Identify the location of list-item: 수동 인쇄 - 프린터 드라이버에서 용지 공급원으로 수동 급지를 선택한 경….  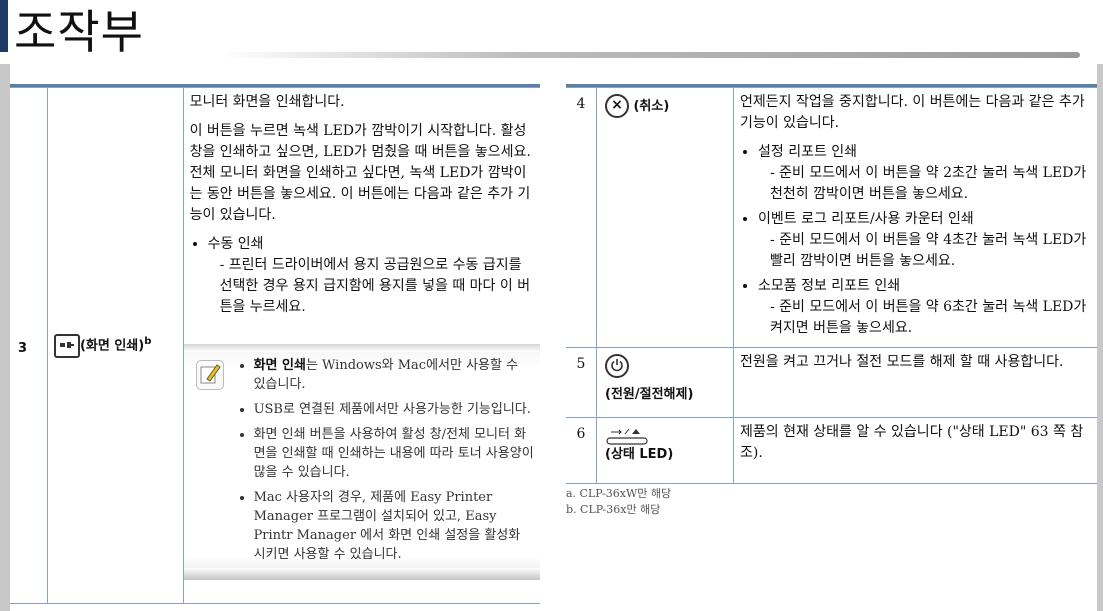
(371, 276).